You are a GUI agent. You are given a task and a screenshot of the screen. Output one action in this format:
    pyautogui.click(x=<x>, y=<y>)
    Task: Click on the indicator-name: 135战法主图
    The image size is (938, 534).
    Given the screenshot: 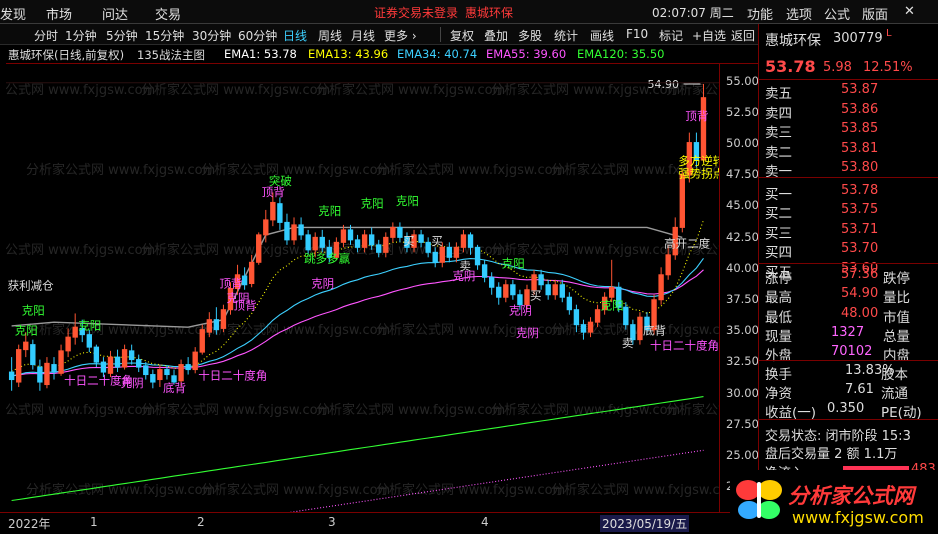 What is the action you would take?
    pyautogui.click(x=171, y=55)
    